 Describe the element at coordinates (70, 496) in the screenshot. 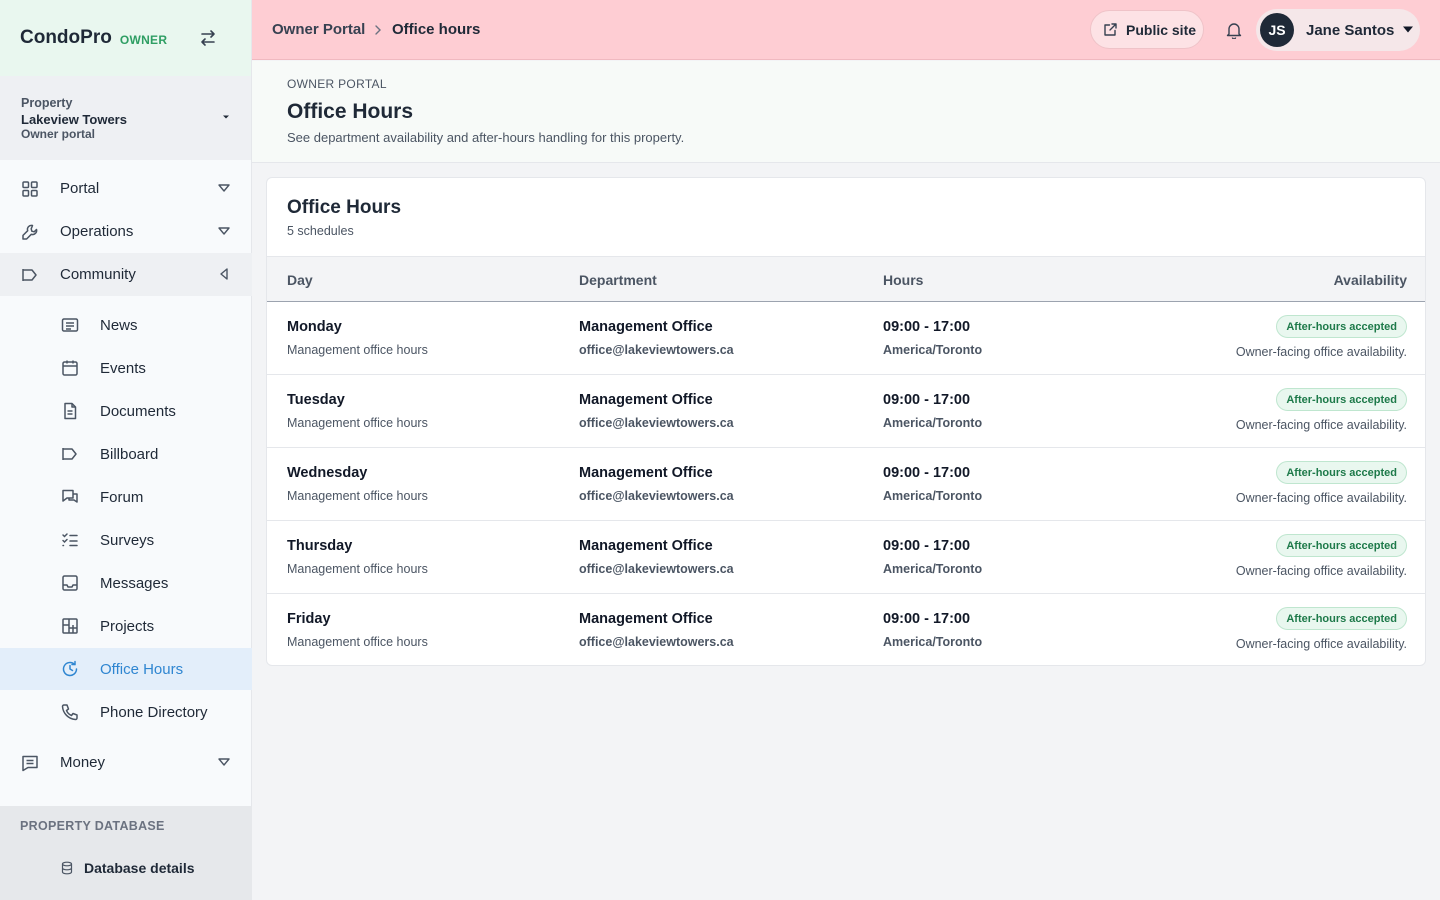

I see `chat-icon` at that location.